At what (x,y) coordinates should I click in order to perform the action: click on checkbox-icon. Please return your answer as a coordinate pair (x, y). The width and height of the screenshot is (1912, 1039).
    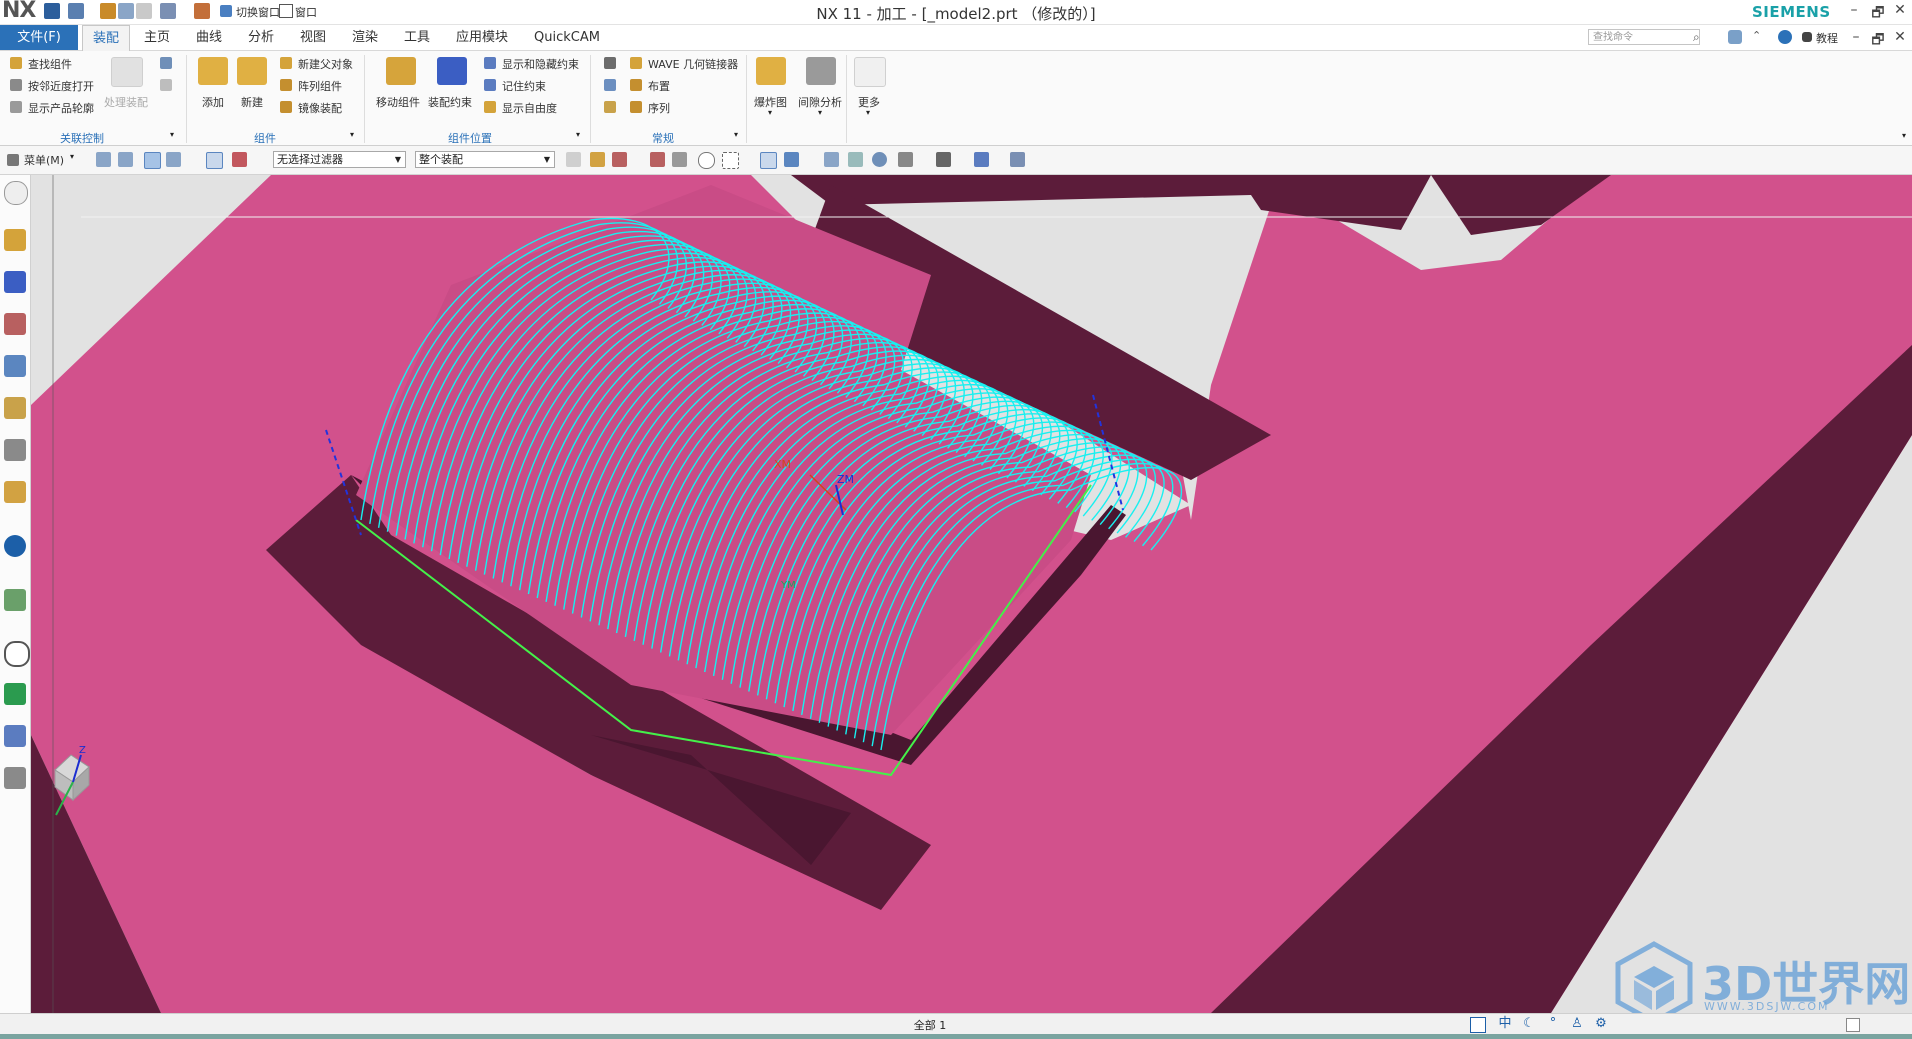
    Looking at the image, I should click on (1478, 1025).